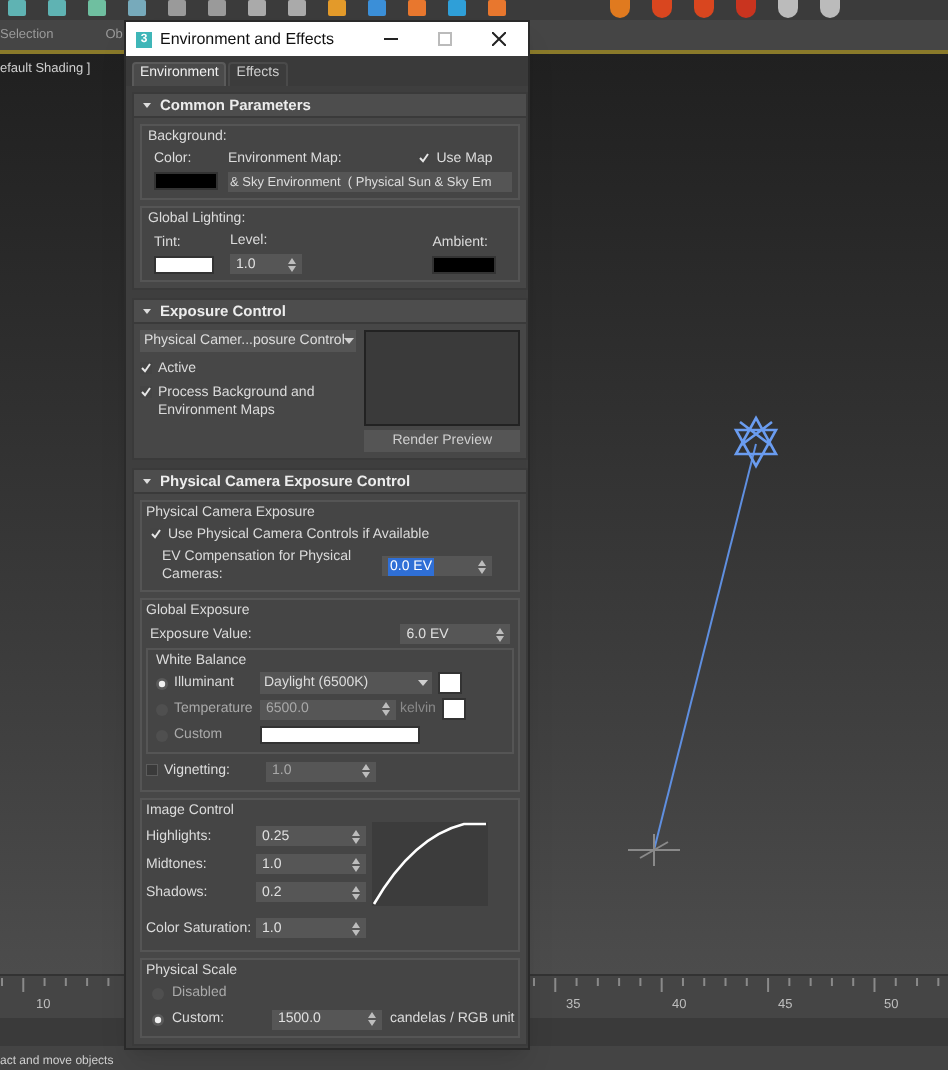  I want to click on close-icon, so click(499, 39).